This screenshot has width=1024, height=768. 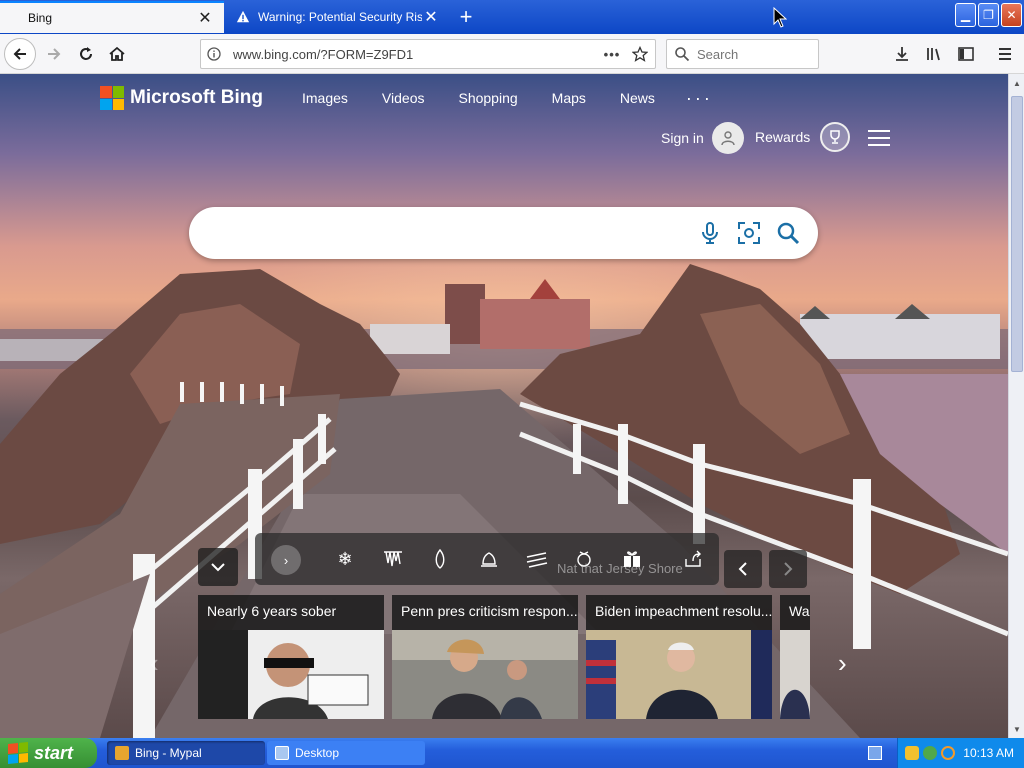 I want to click on network-icon, so click(x=930, y=753).